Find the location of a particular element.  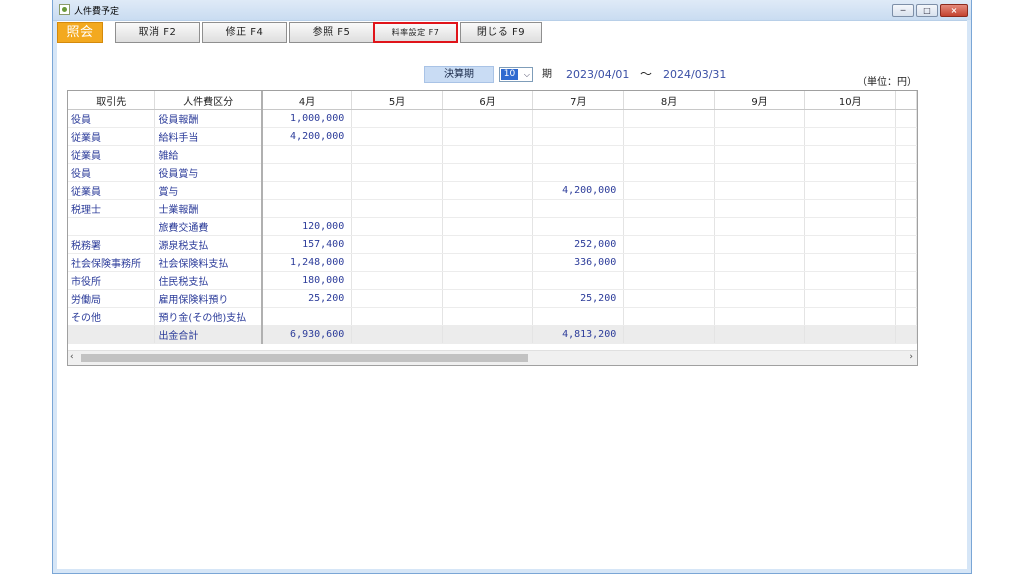

category-cell: 士業報酬 is located at coordinates (208, 208).